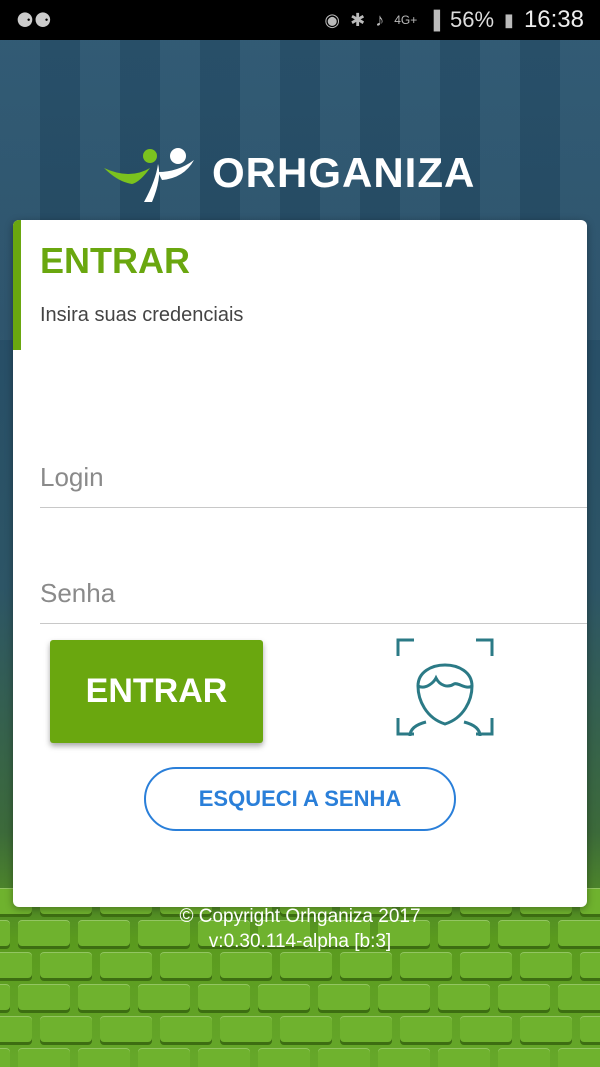 This screenshot has width=600, height=1067. Describe the element at coordinates (300, 20) in the screenshot. I see `status-bar: ⚈⚈ ◉ ✱ ♪ 4G+ ▐ 56% ▮ 16:38` at that location.